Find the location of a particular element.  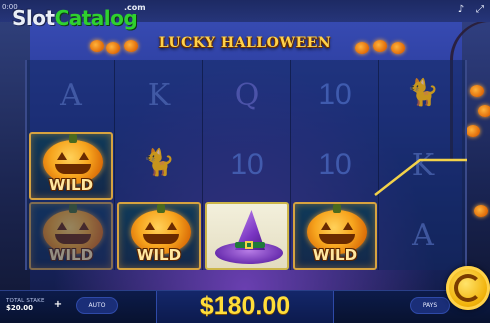

game-title: LUCKY HALLOWEEN is located at coordinates (245, 43).